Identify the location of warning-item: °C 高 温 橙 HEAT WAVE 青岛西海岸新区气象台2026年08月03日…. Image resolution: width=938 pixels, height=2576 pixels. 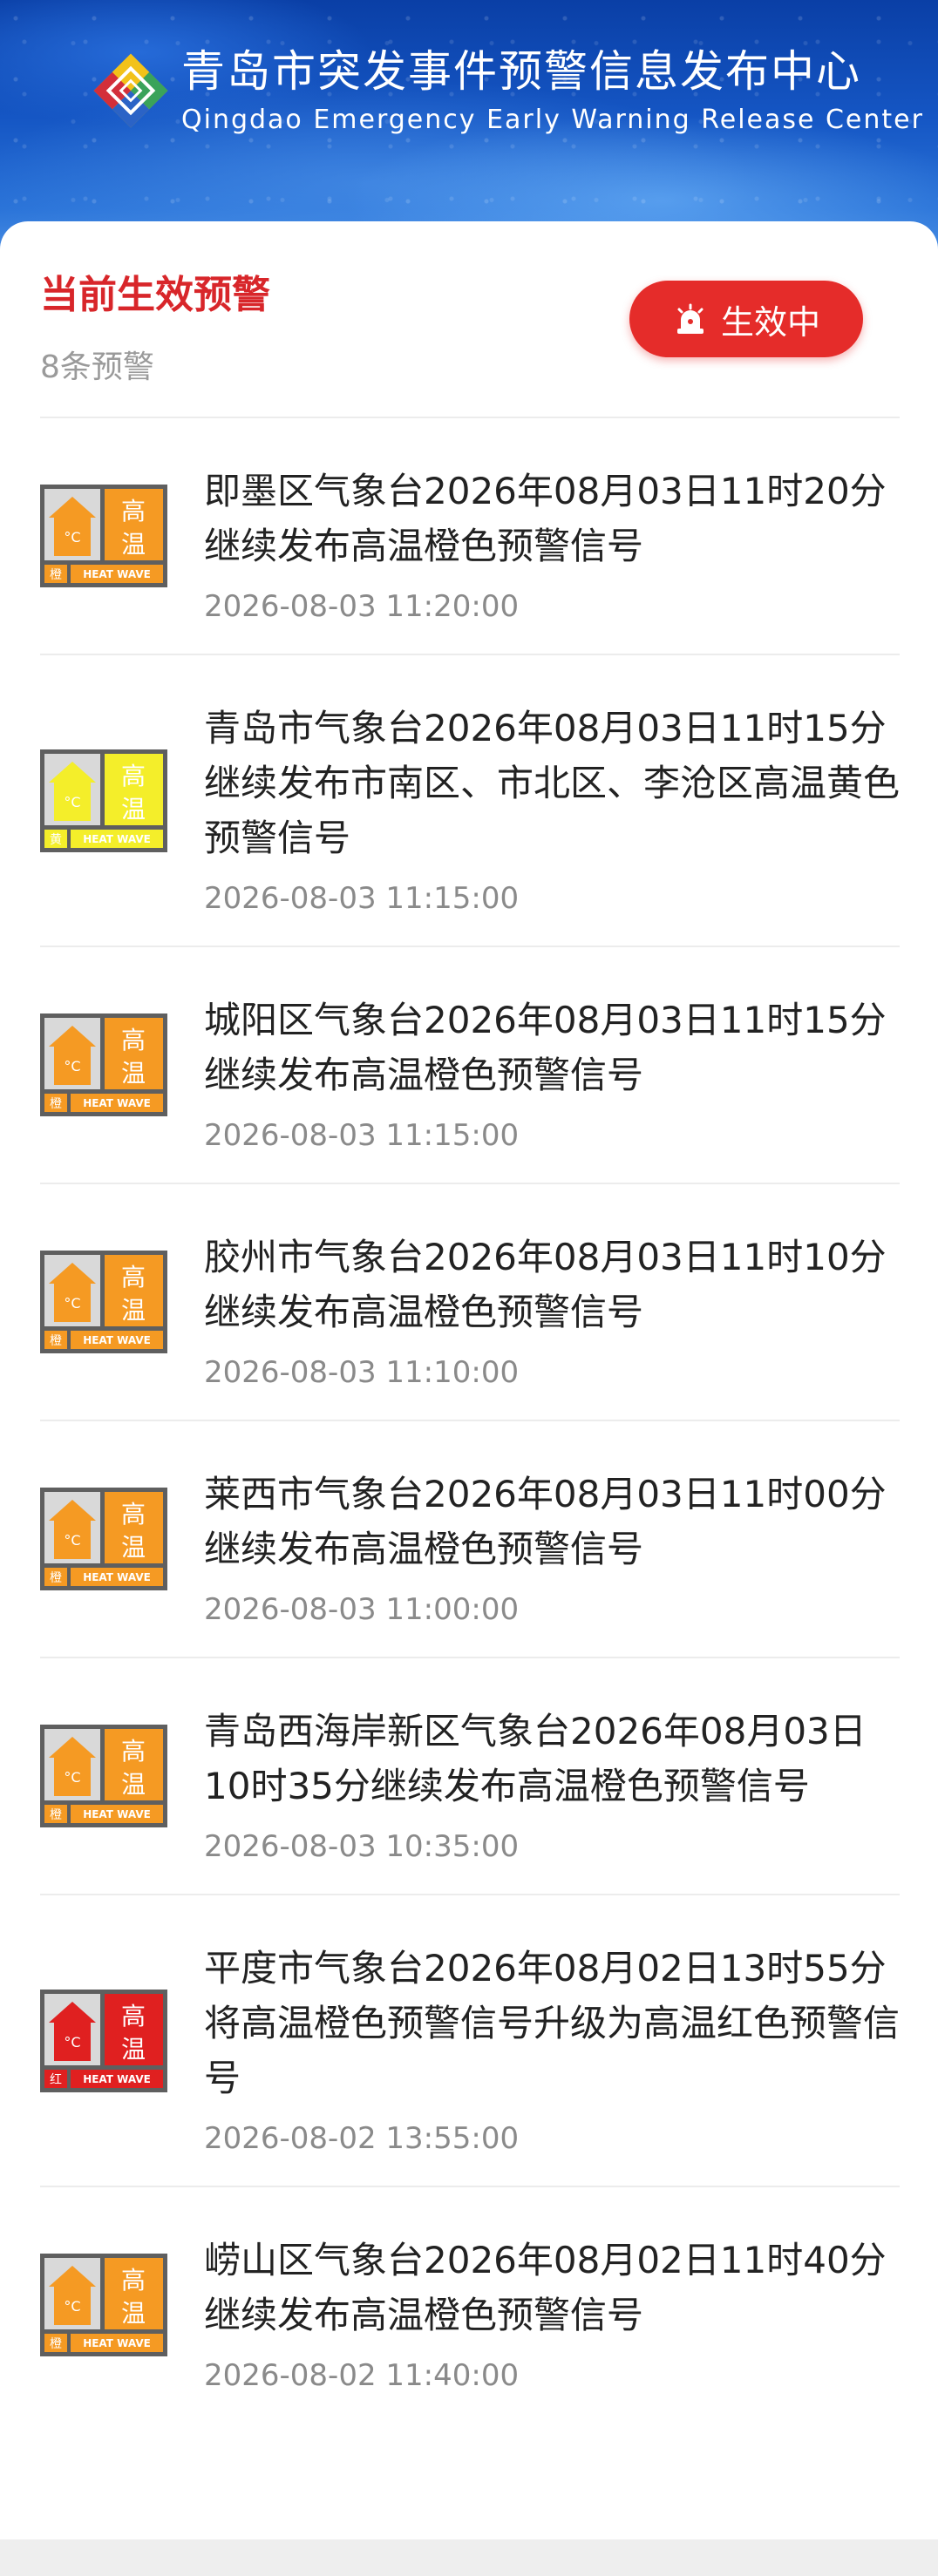
(470, 1776).